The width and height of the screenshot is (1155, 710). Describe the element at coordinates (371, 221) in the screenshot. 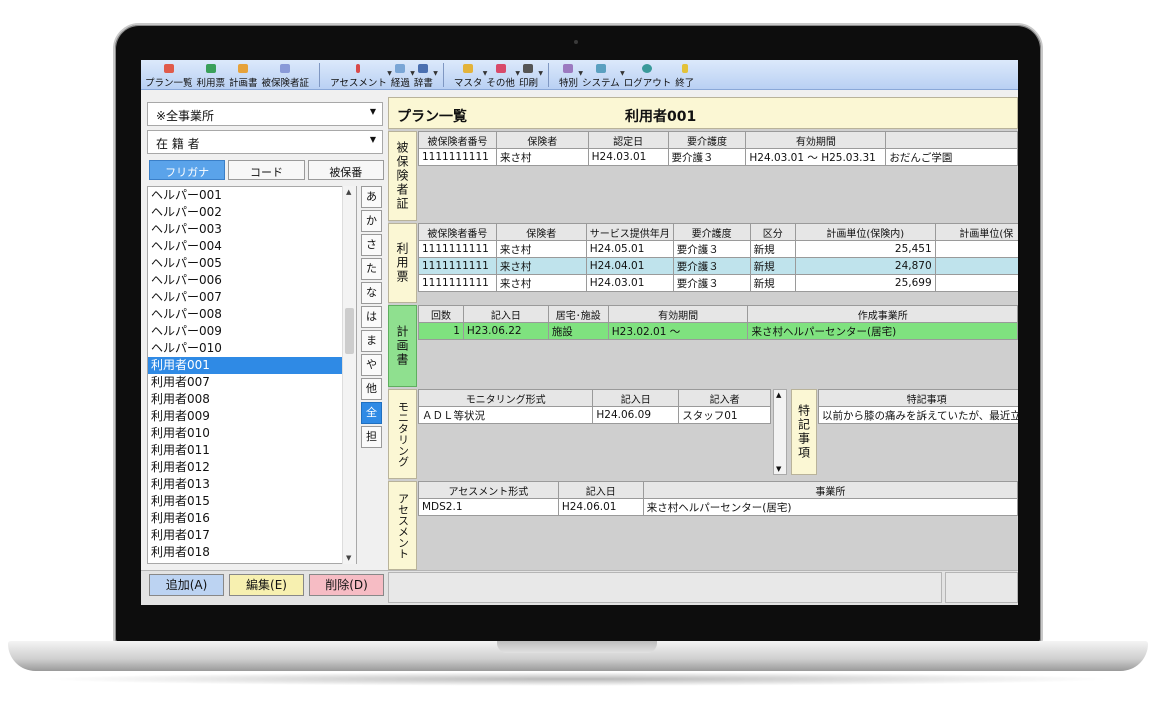

I see `kana-button: か` at that location.